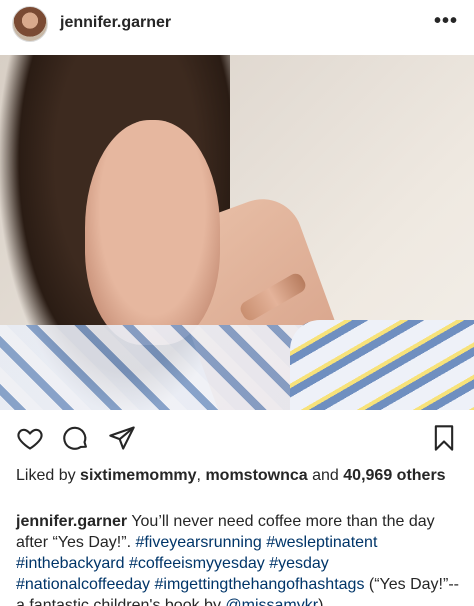  Describe the element at coordinates (325, 475) in the screenshot. I see `likes-and: and` at that location.